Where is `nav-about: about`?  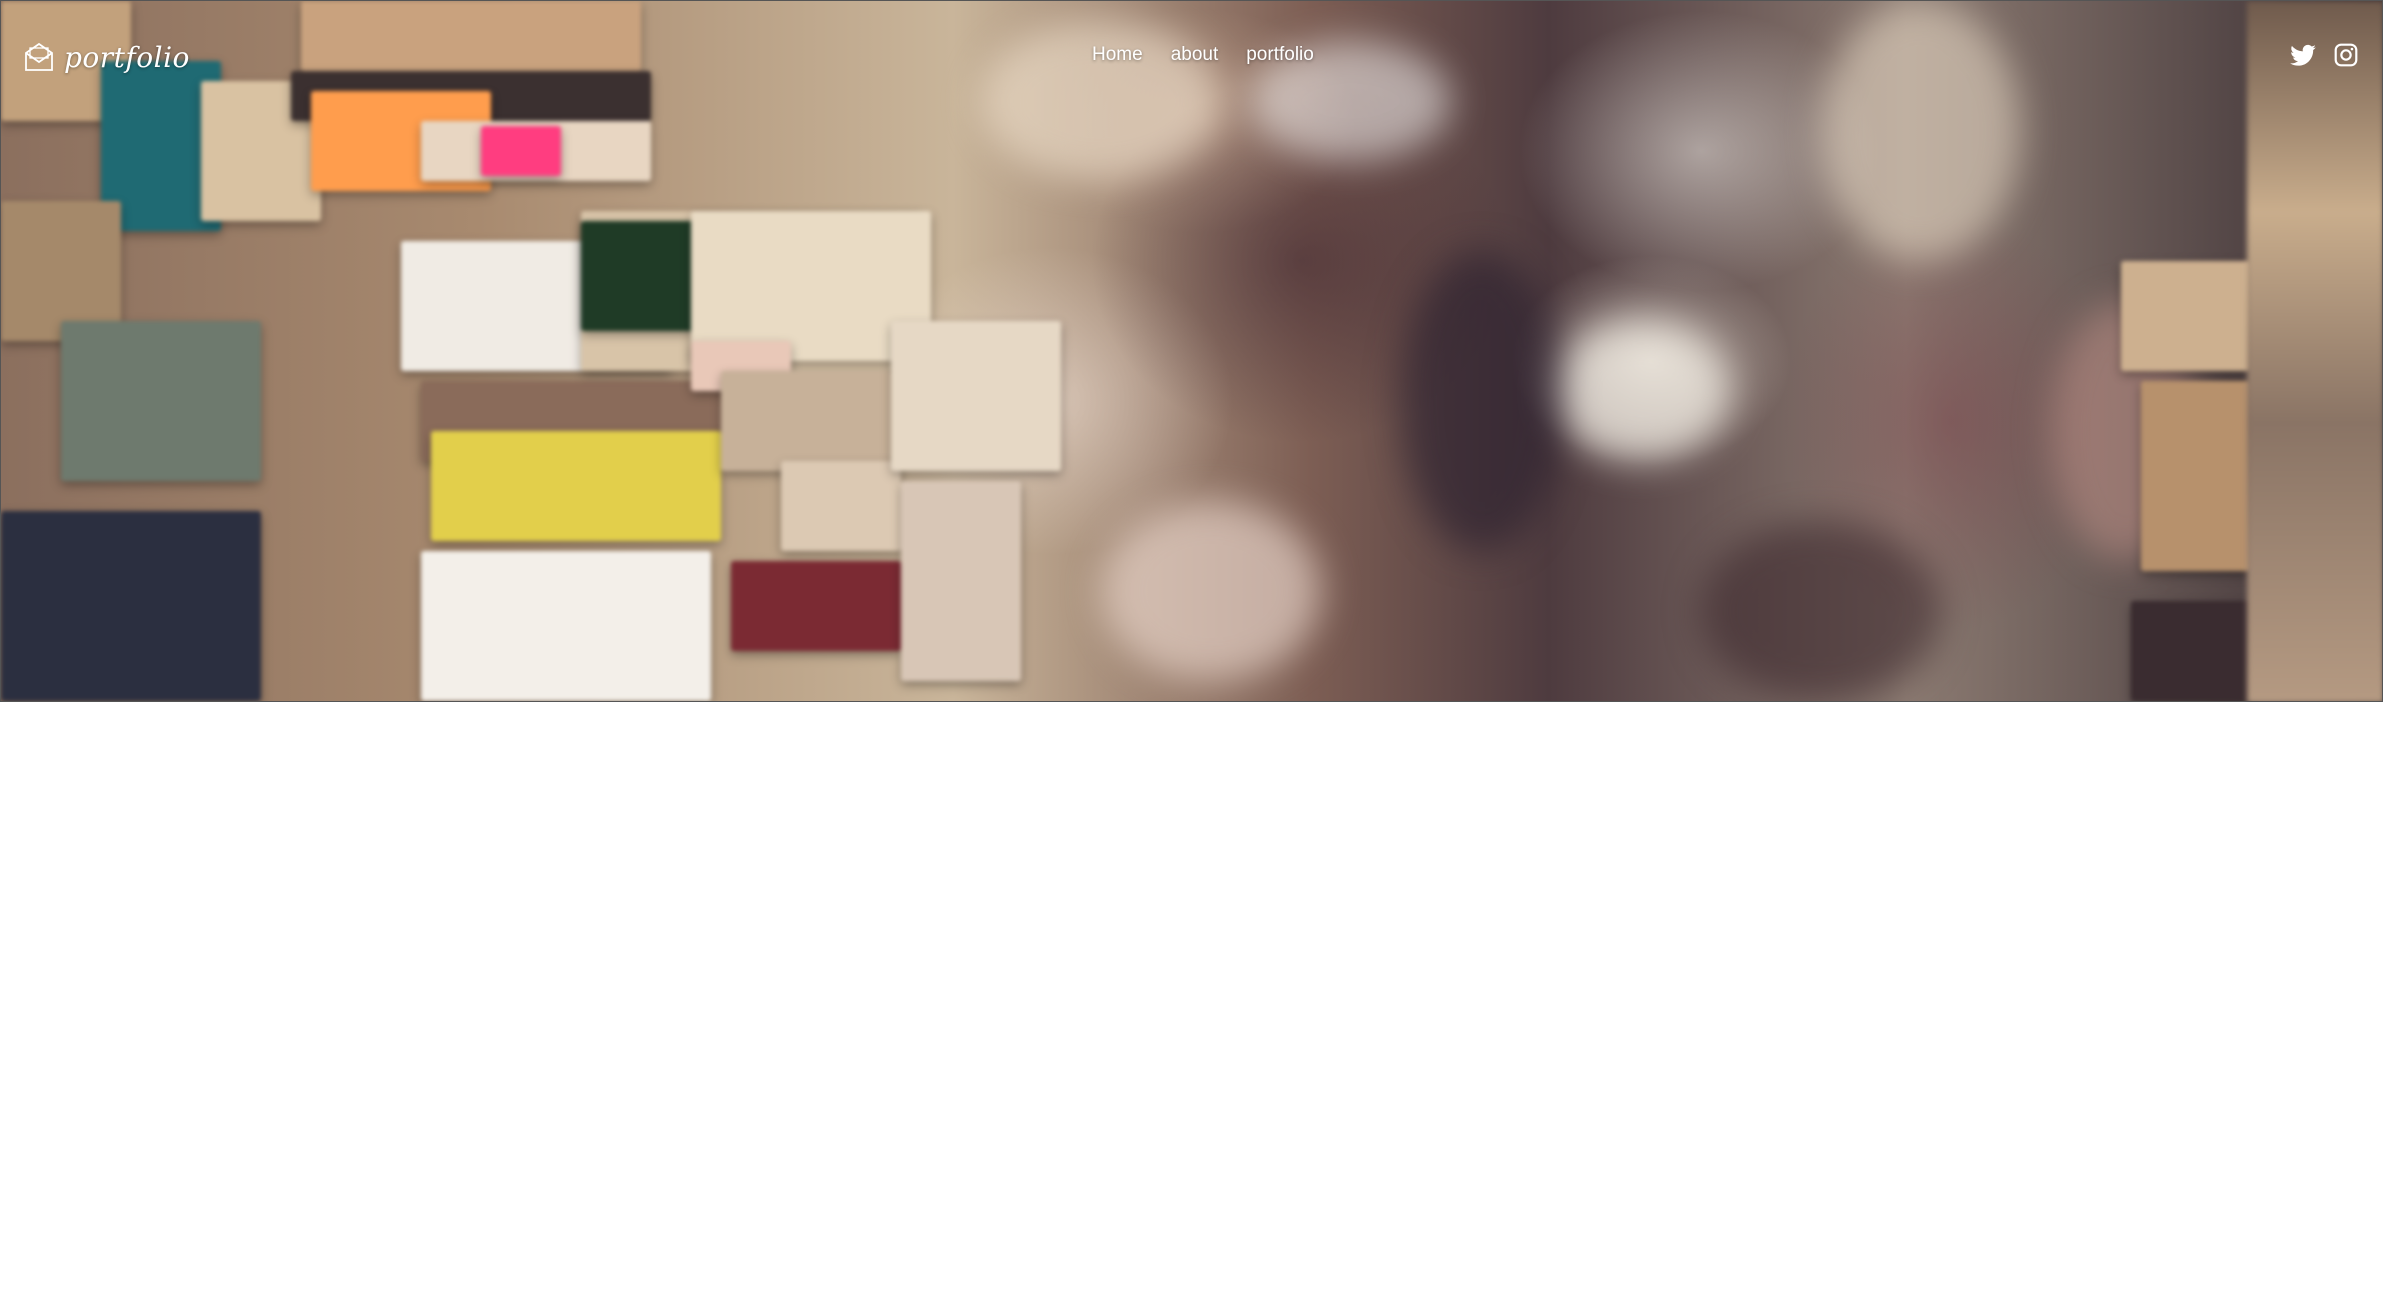 nav-about: about is located at coordinates (1195, 55).